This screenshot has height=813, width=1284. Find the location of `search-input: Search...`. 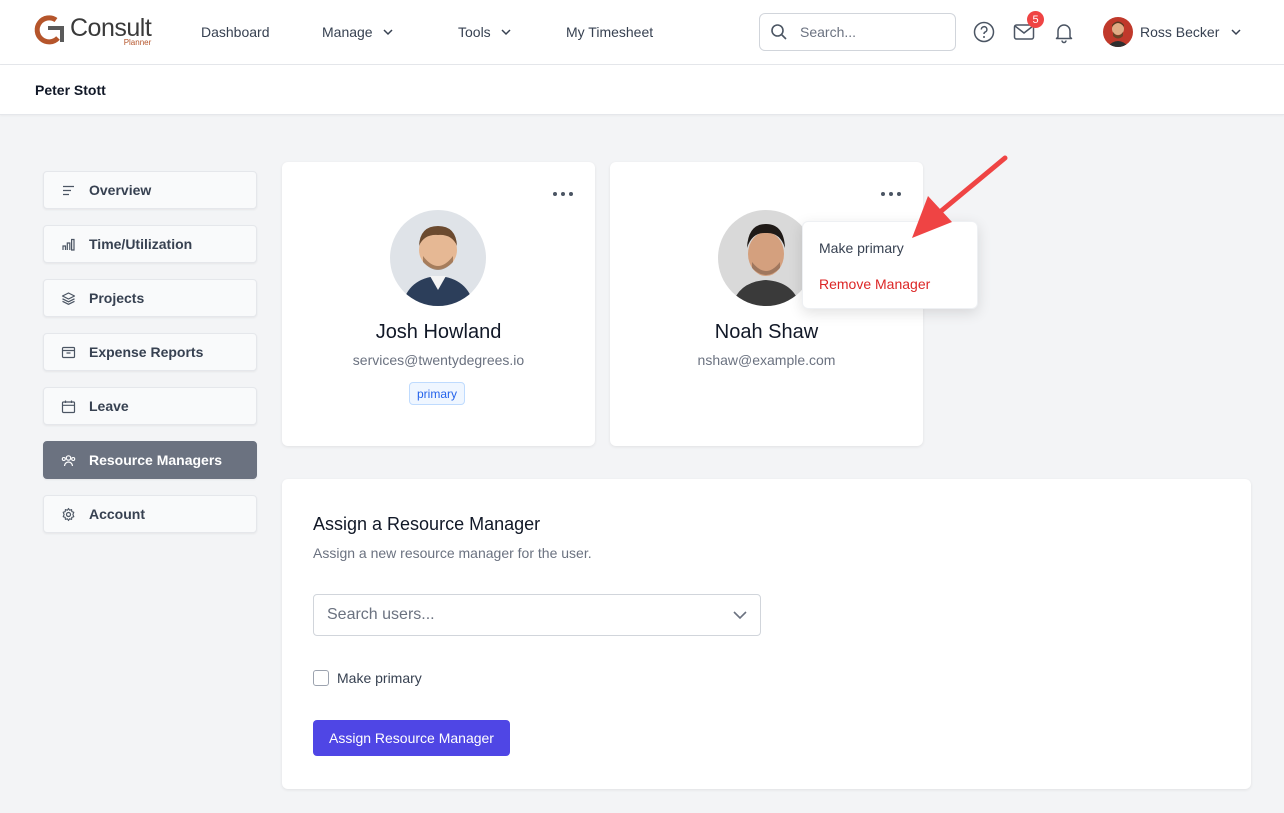

search-input: Search... is located at coordinates (857, 32).